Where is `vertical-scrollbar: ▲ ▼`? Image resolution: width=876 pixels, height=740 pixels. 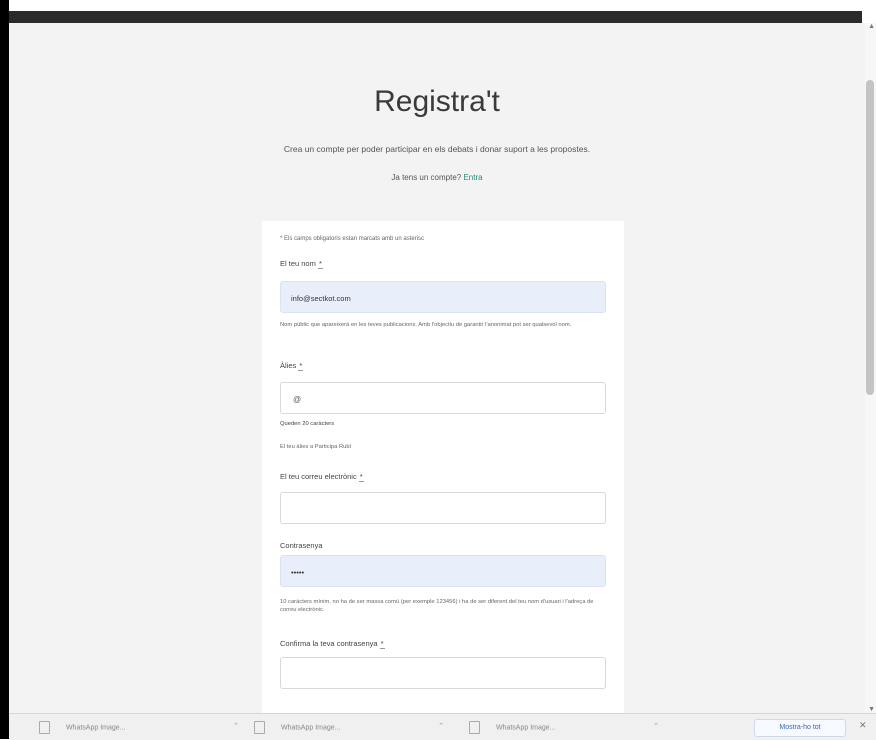 vertical-scrollbar: ▲ ▼ is located at coordinates (870, 368).